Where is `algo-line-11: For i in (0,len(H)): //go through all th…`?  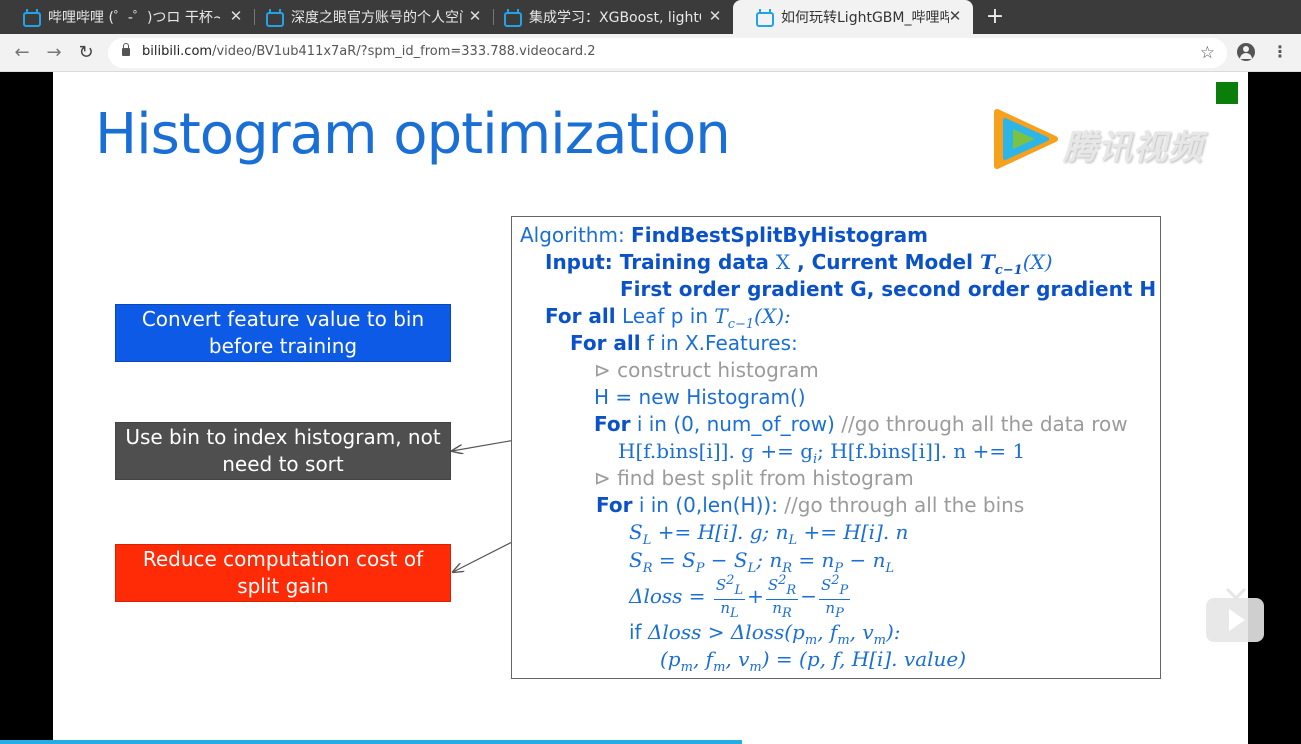
algo-line-11: For i in (0,len(H)): //go through all th… is located at coordinates (810, 505).